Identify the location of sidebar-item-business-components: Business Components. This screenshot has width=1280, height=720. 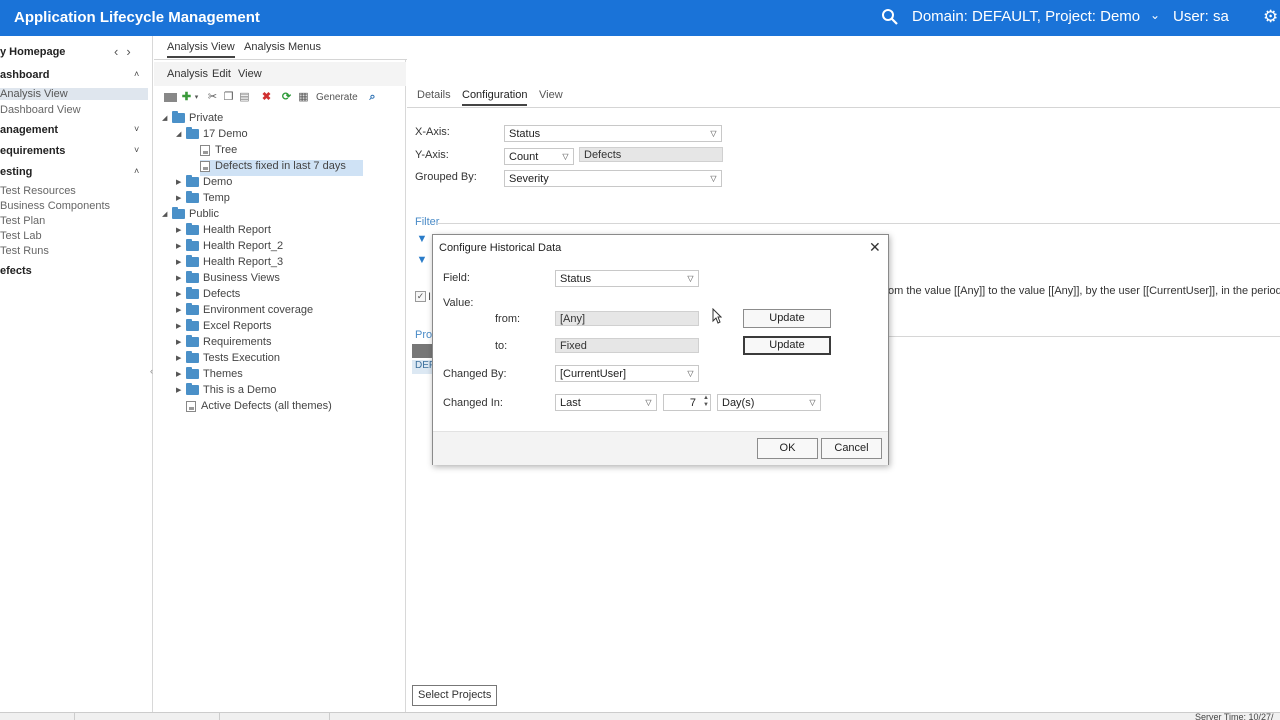
(55, 206).